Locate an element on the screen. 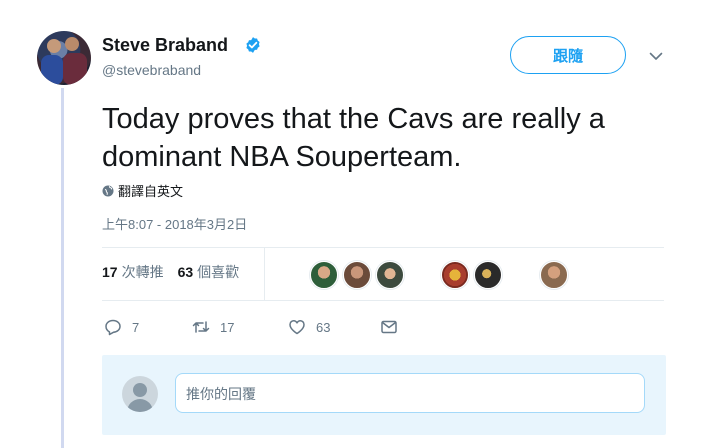  reply-action: 7 is located at coordinates (148, 327).